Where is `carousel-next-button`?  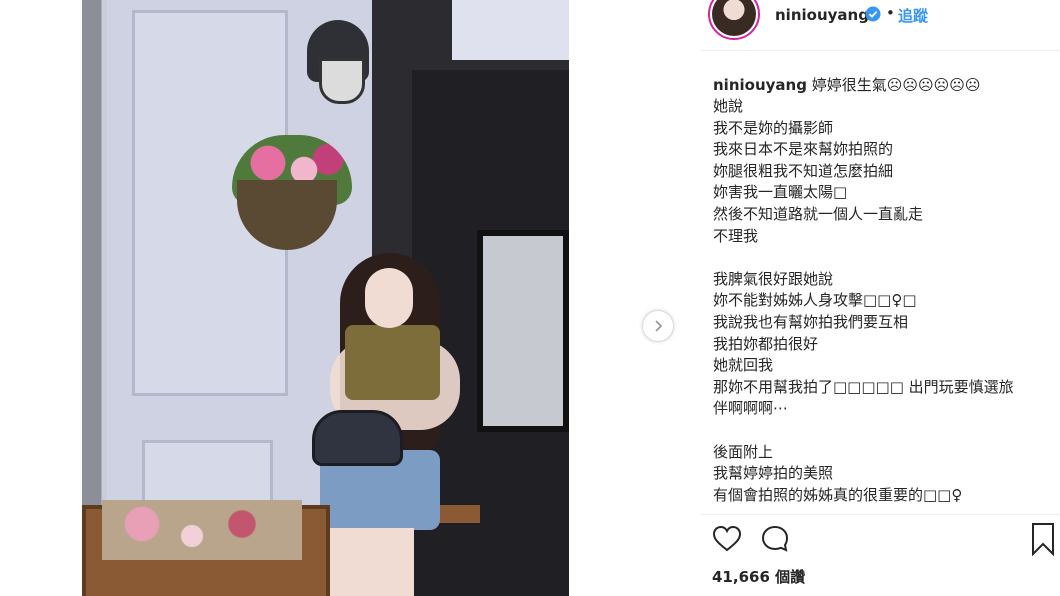
carousel-next-button is located at coordinates (658, 326).